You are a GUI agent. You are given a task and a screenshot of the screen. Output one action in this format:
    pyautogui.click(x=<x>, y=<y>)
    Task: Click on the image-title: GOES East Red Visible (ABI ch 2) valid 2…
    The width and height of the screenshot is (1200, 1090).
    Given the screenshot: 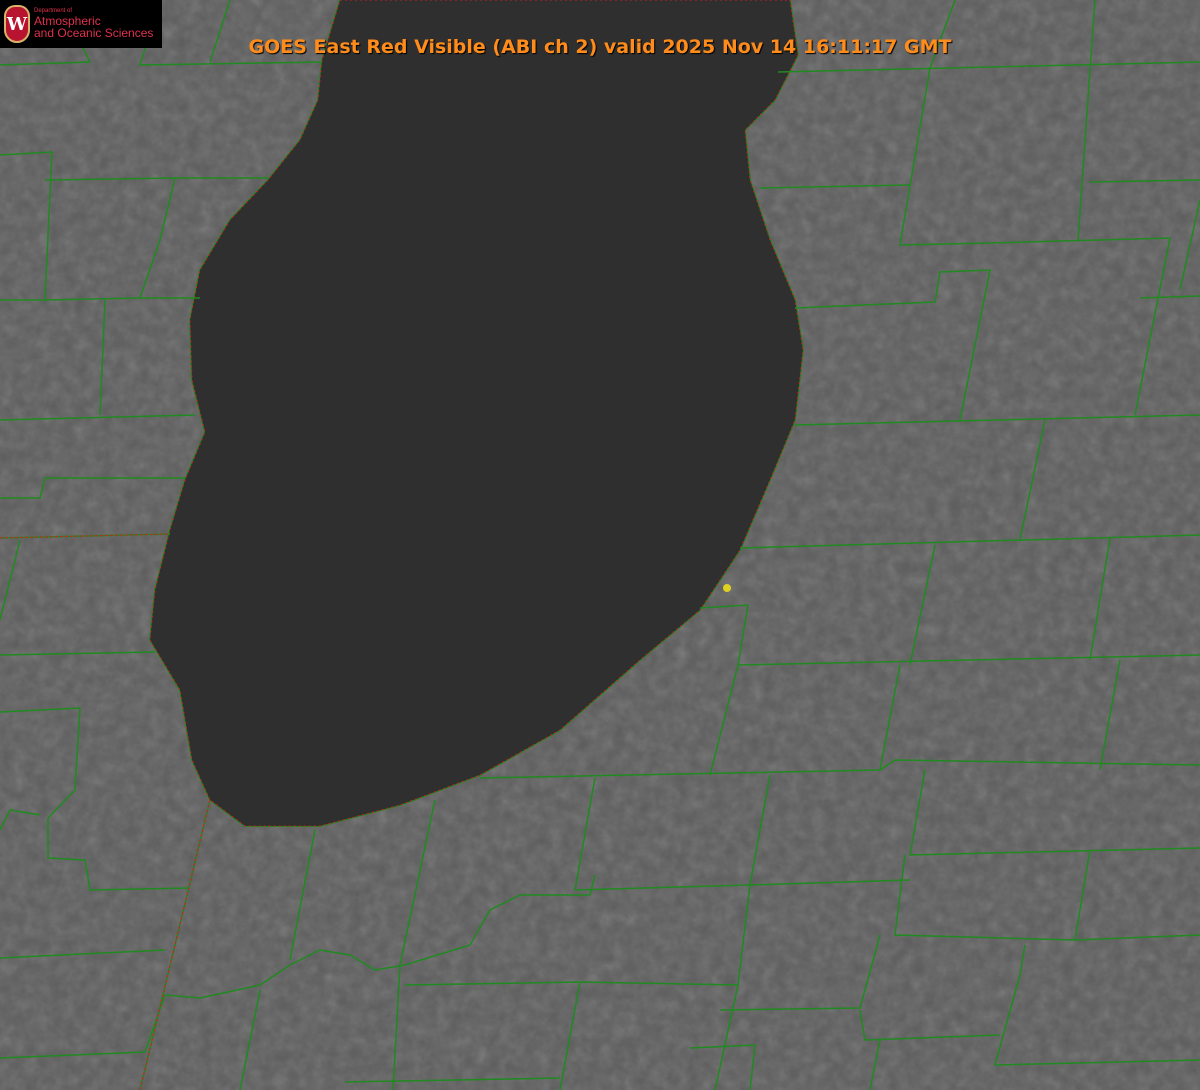 What is the action you would take?
    pyautogui.click(x=600, y=47)
    